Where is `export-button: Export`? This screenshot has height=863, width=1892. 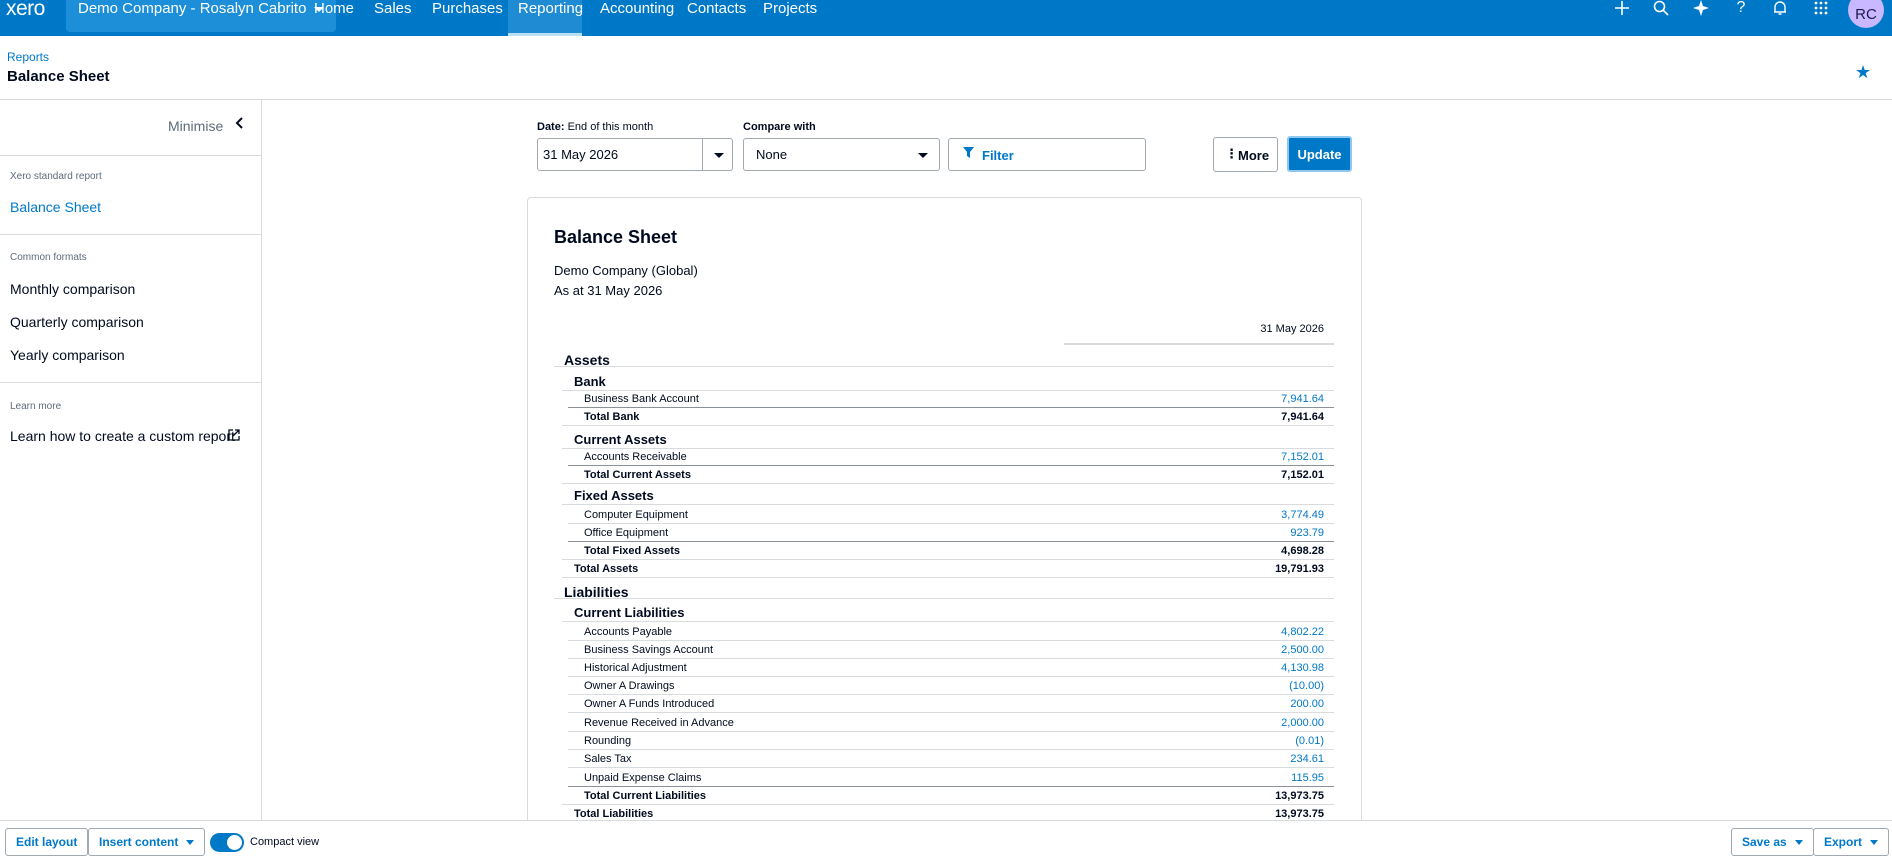 export-button: Export is located at coordinates (1851, 842).